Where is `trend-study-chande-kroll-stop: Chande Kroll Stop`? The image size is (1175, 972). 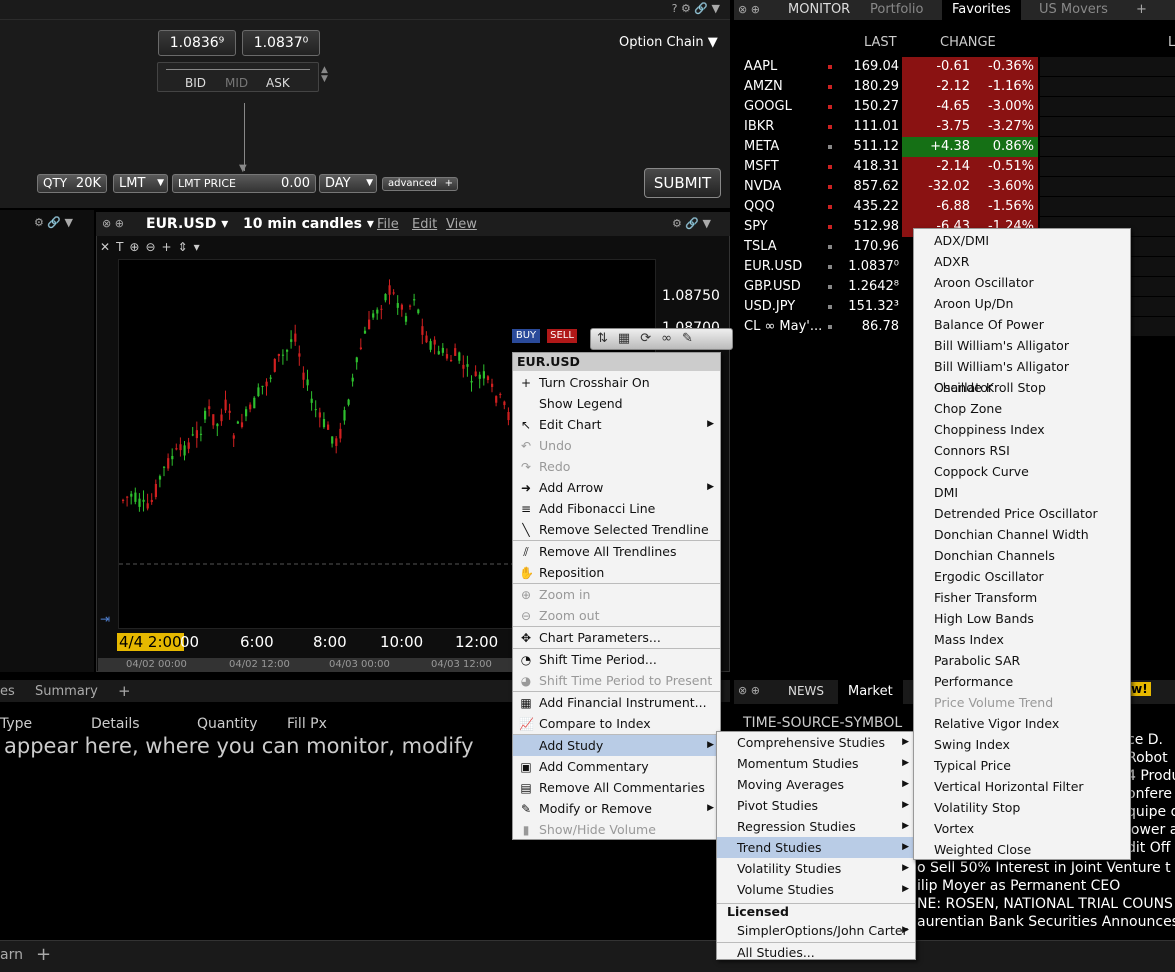 trend-study-chande-kroll-stop: Chande Kroll Stop is located at coordinates (1022, 387).